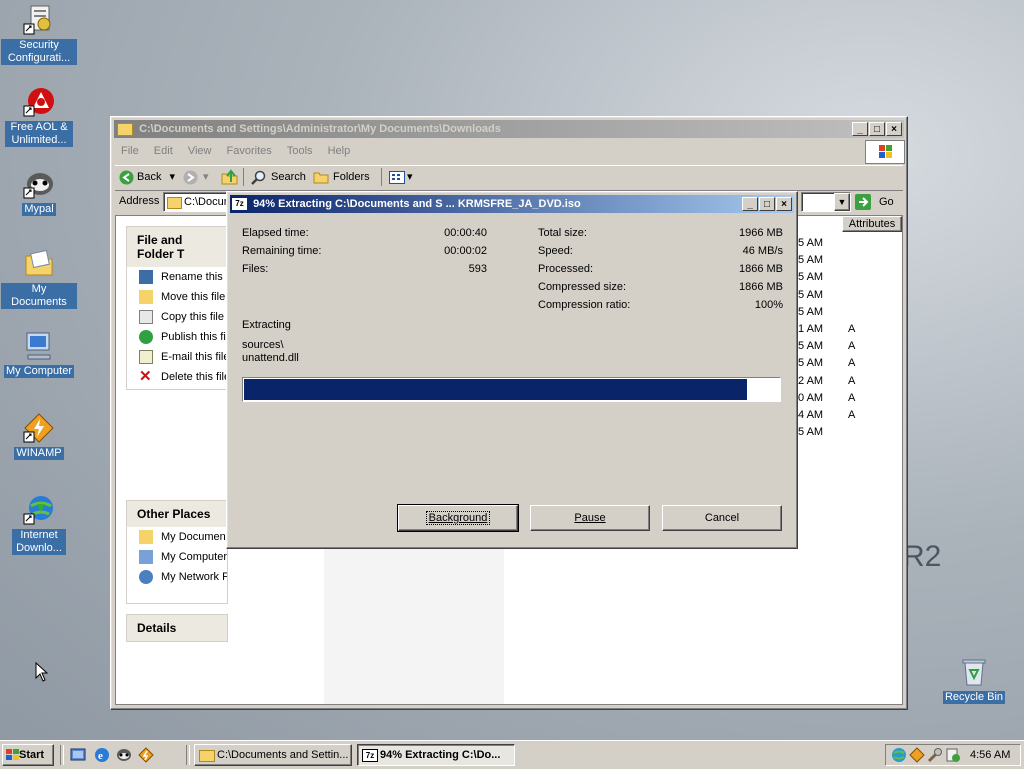  Describe the element at coordinates (300, 151) in the screenshot. I see `menu-tools: Tools` at that location.